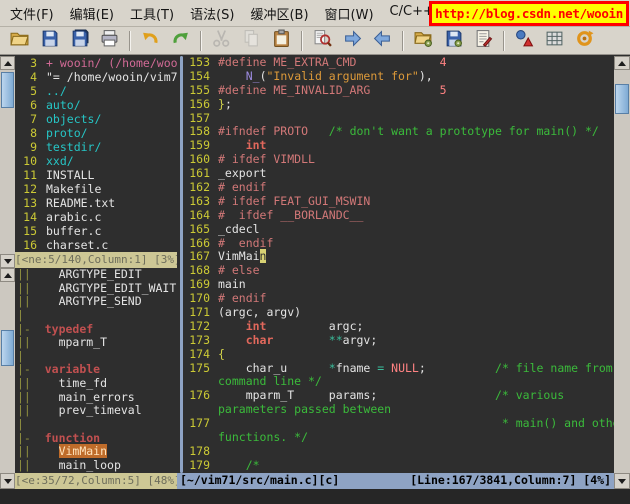 The width and height of the screenshot is (630, 504). What do you see at coordinates (349, 13) in the screenshot?
I see `menu-item-window: 窗口(W)` at bounding box center [349, 13].